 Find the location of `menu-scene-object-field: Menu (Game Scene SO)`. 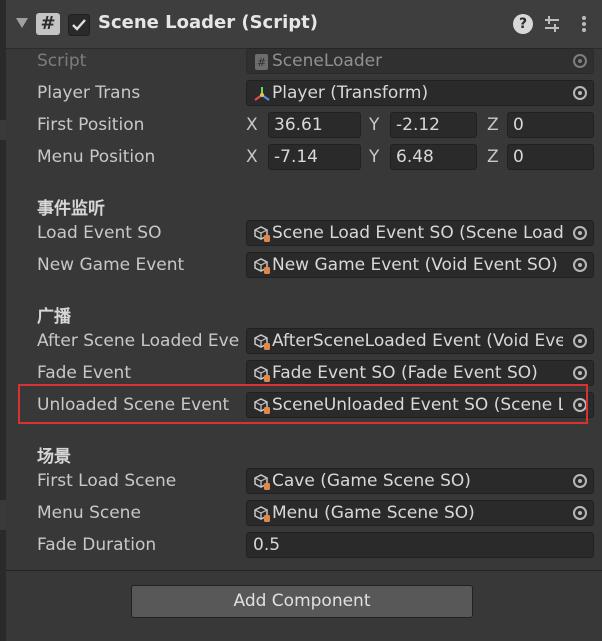

menu-scene-object-field: Menu (Game Scene SO) is located at coordinates (420, 513).